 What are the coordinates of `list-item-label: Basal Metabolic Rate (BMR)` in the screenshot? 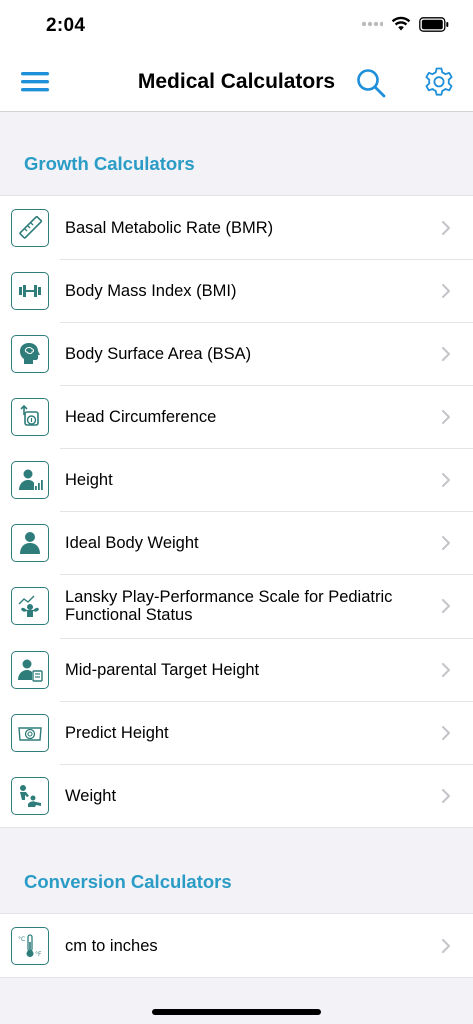 It's located at (169, 227).